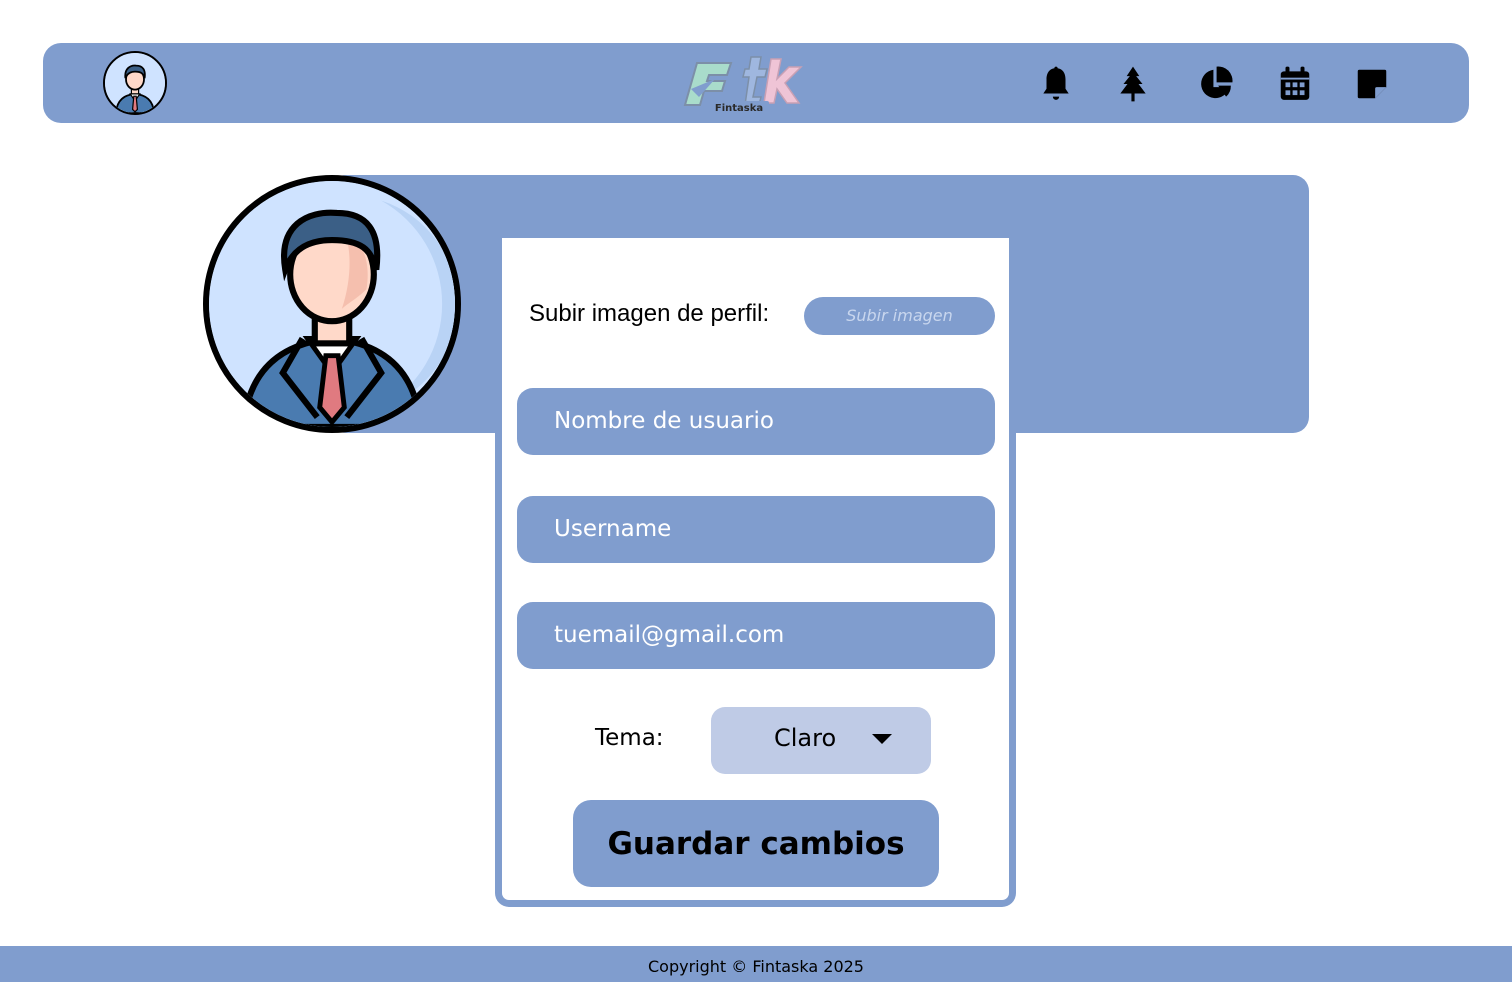  I want to click on theme-label: Tema:, so click(629, 738).